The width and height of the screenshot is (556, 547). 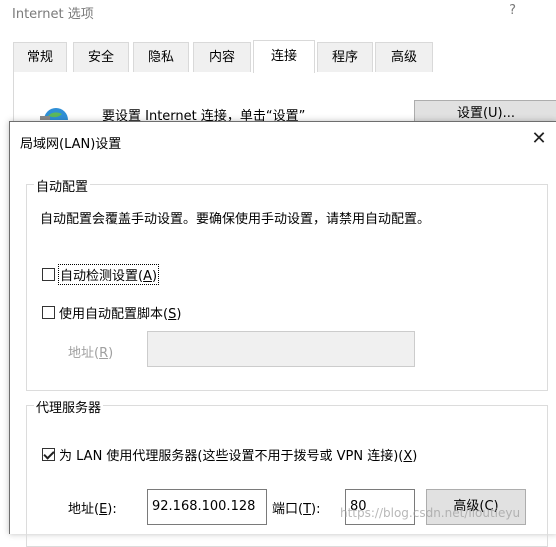 What do you see at coordinates (430, 513) in the screenshot?
I see `watermark: https://blog.csdn.net/lloutieyu` at bounding box center [430, 513].